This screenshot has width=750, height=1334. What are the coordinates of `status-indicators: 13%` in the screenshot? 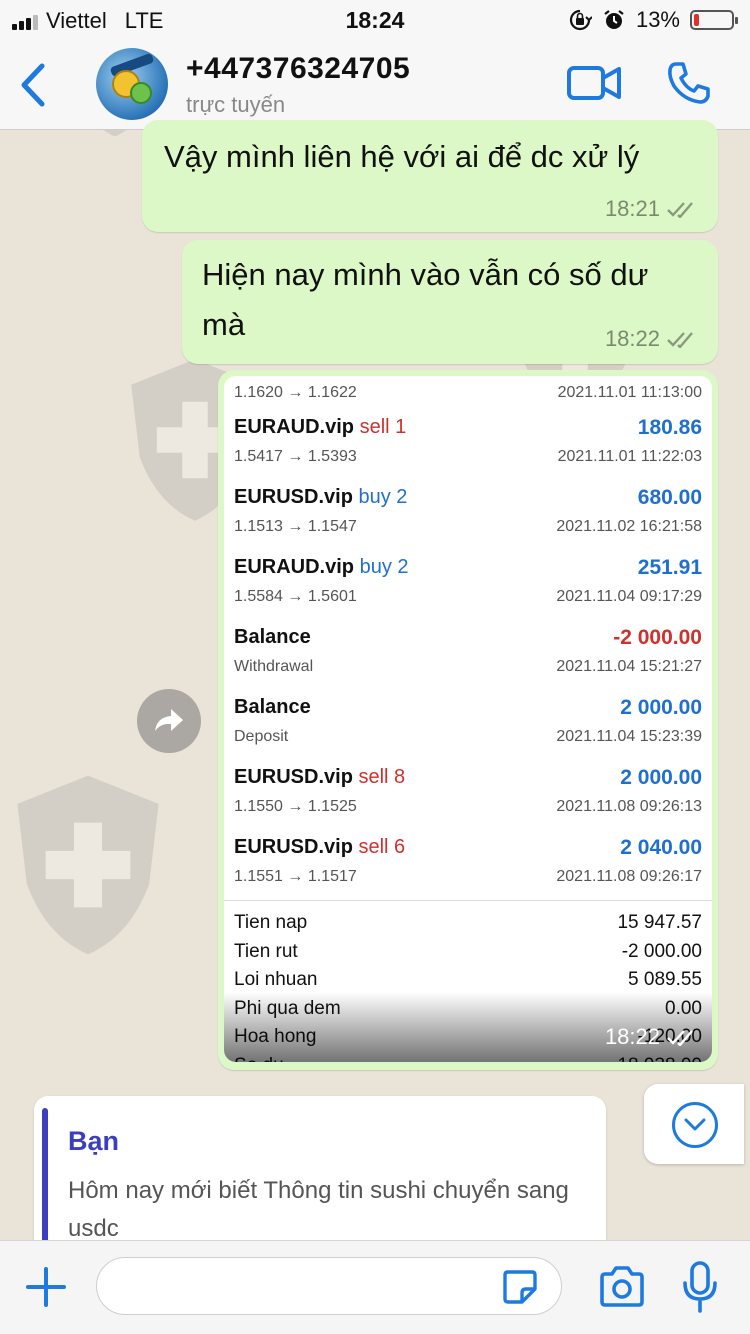 It's located at (653, 20).